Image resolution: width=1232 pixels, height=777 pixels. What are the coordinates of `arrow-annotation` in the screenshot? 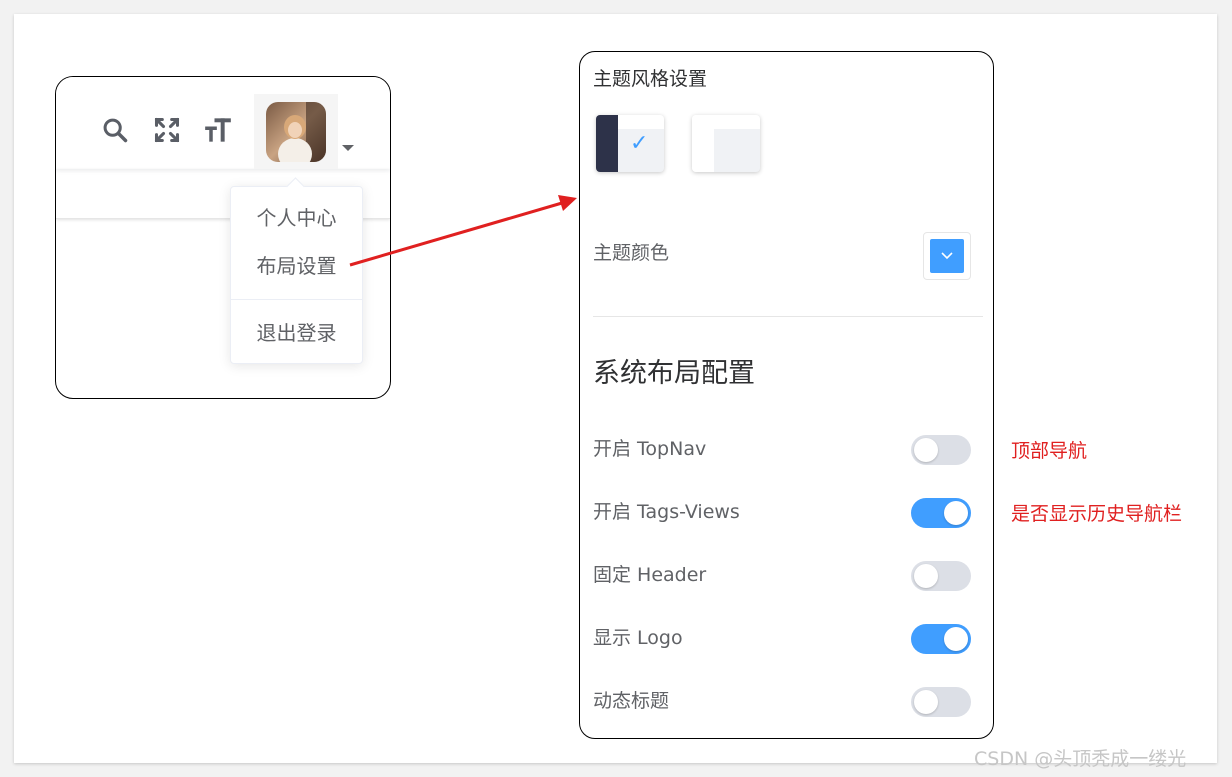 It's located at (463, 231).